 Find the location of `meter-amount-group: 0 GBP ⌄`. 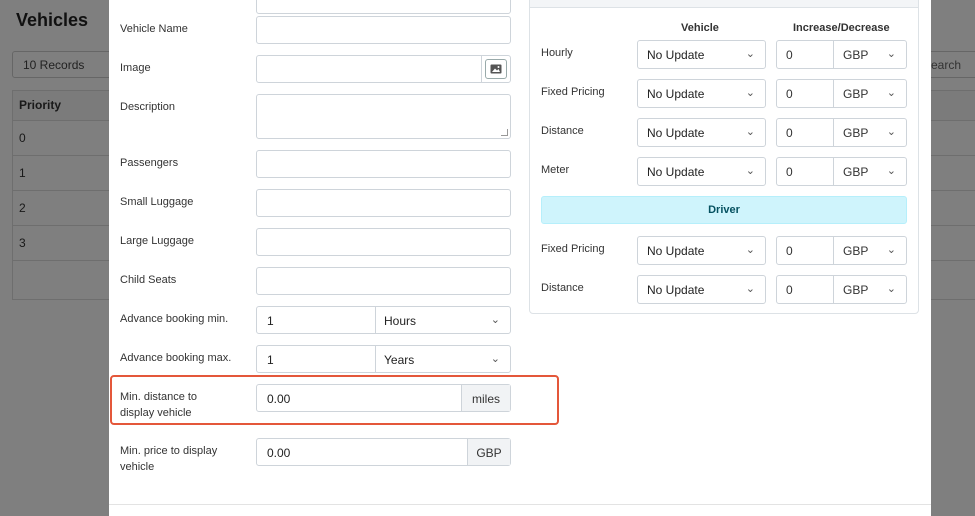

meter-amount-group: 0 GBP ⌄ is located at coordinates (841, 171).